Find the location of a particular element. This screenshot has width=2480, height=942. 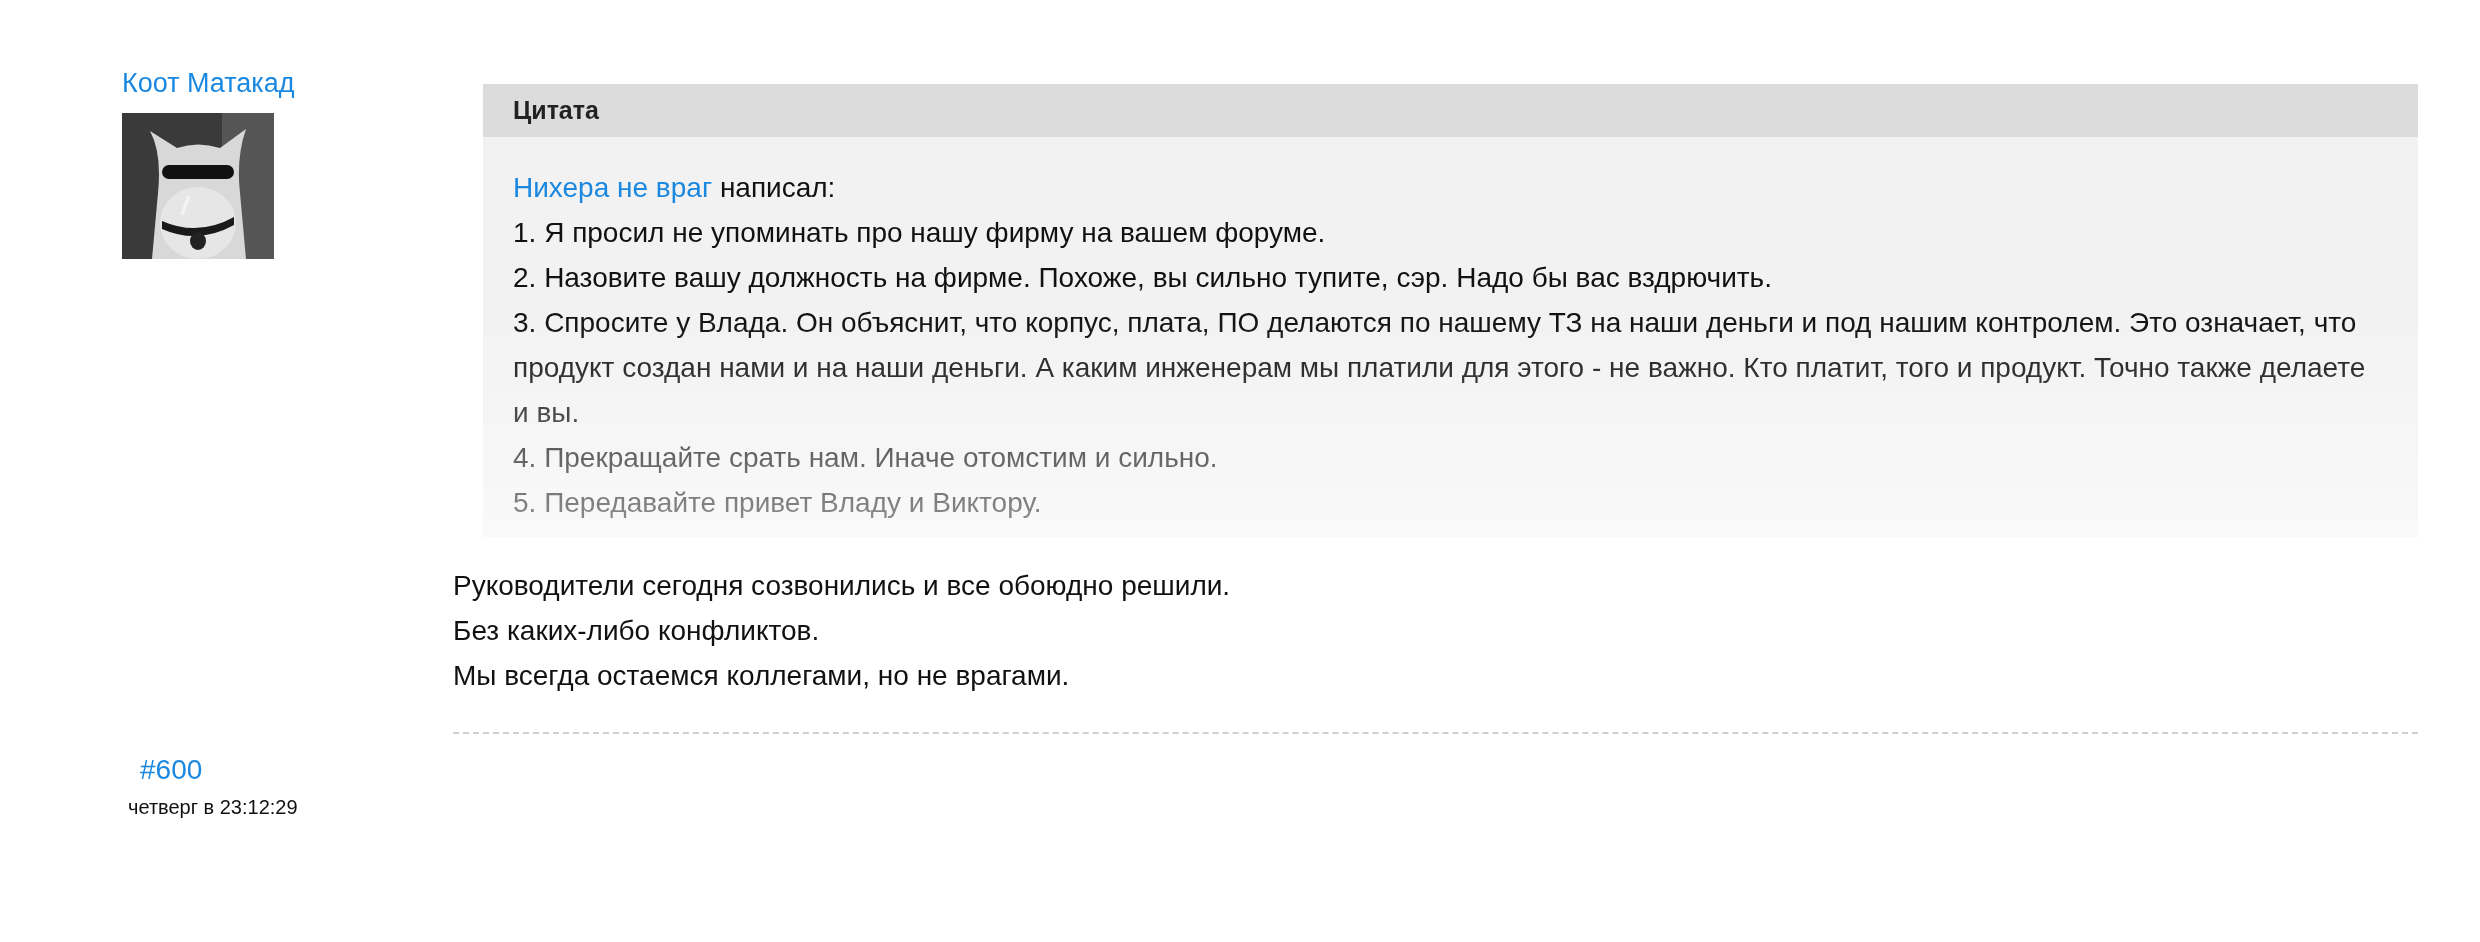

post-text: Руководители сегодня созвонились и все обоюдно решили. is located at coordinates (842, 586).